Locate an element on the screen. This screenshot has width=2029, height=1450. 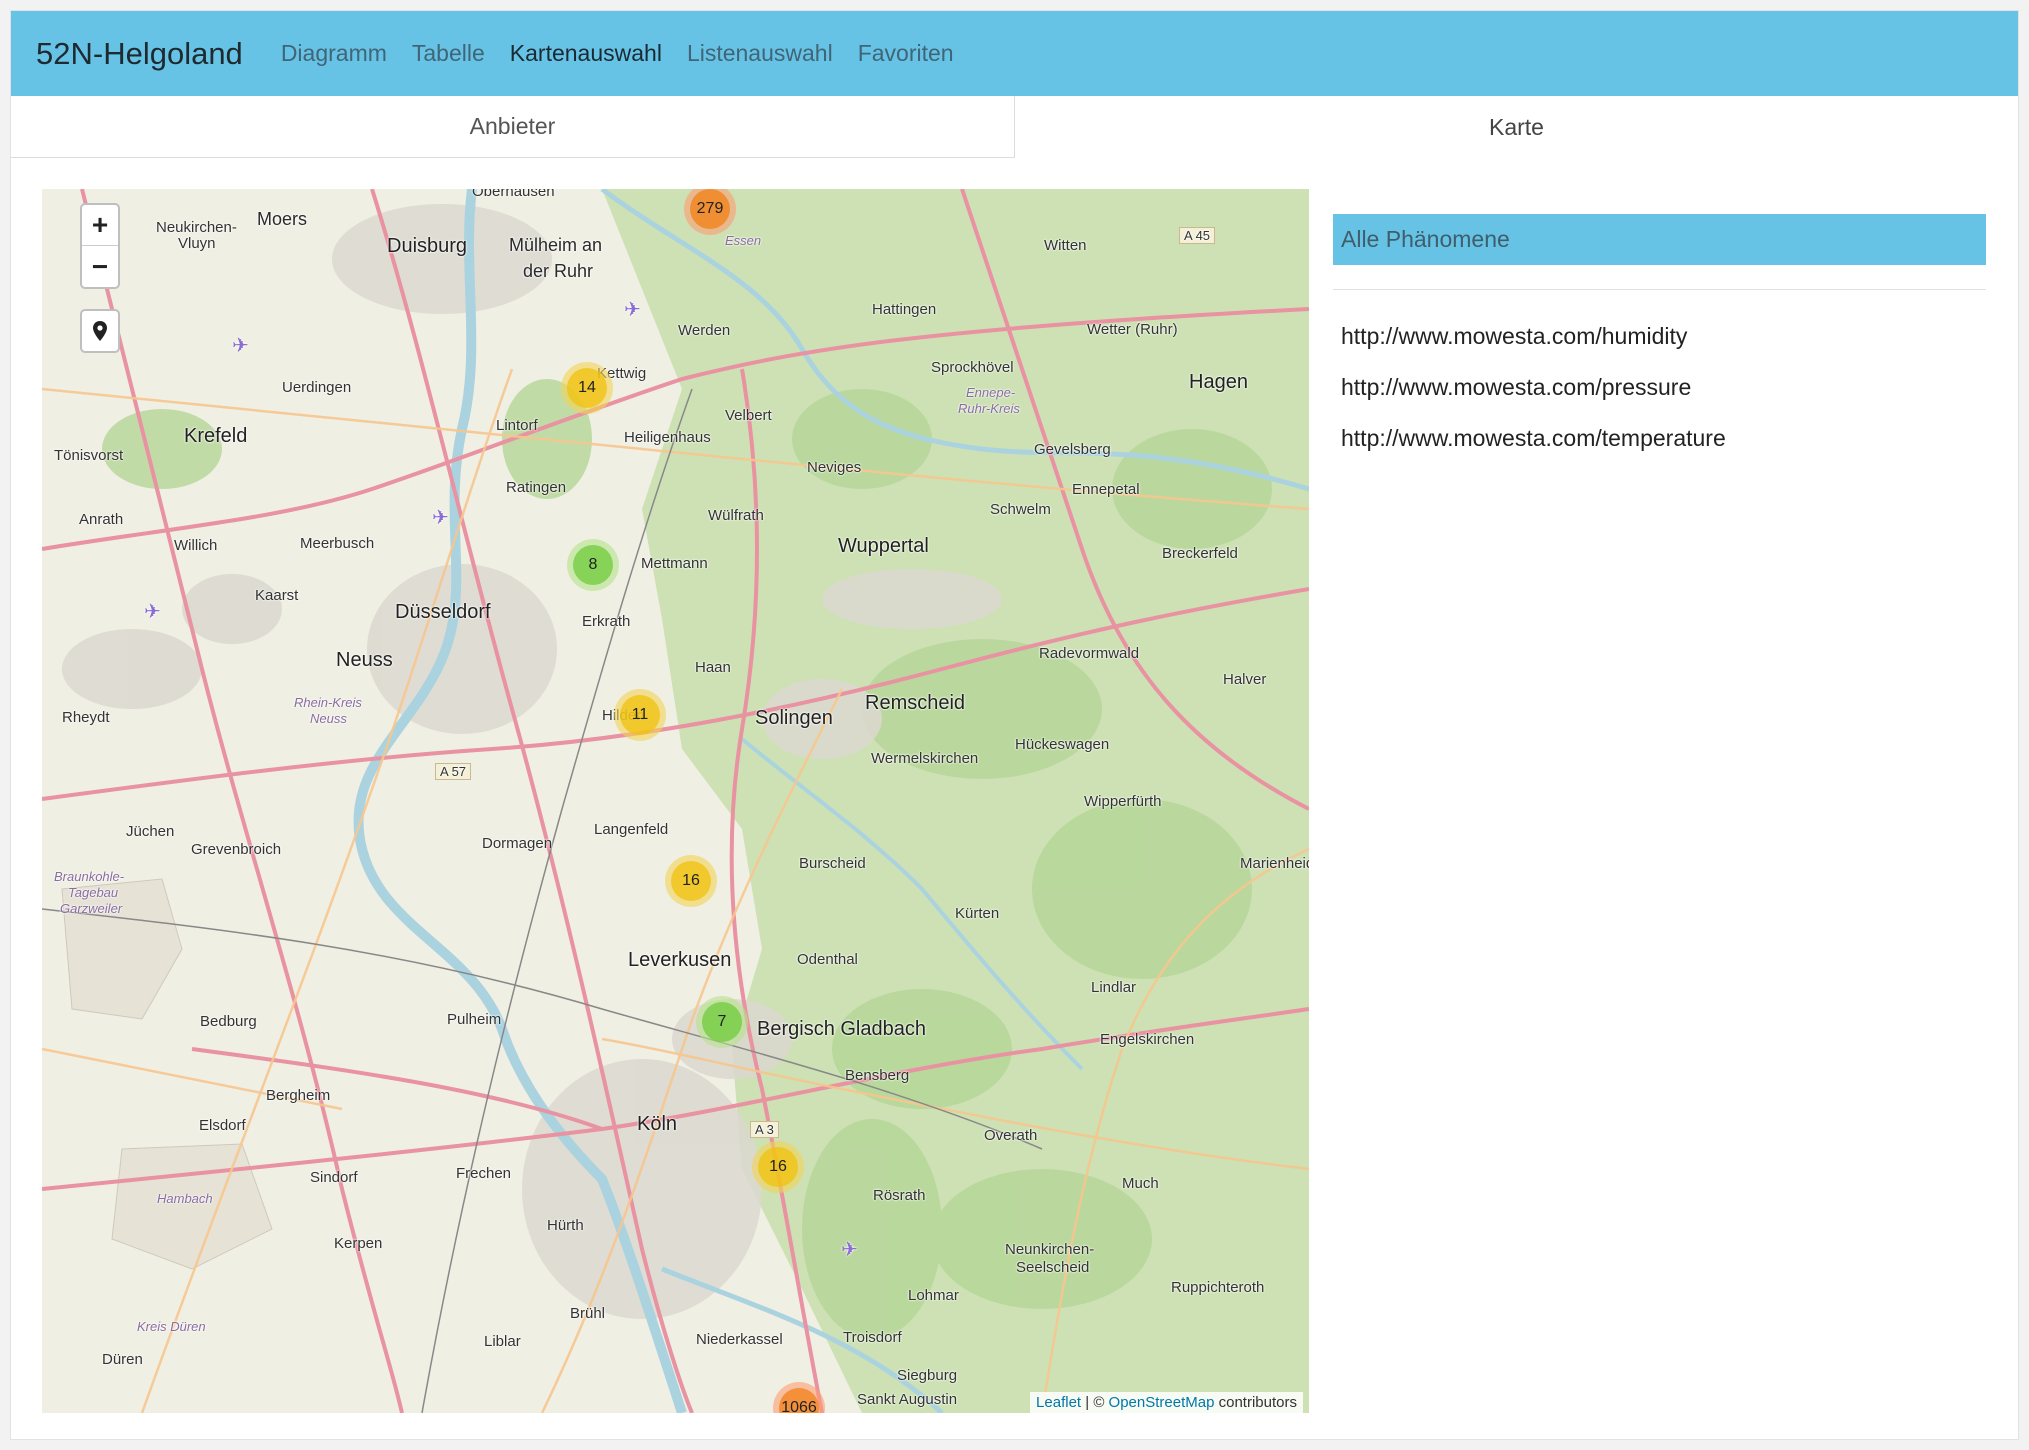
tab-bar: Anbieter Karte is located at coordinates (1014, 127).